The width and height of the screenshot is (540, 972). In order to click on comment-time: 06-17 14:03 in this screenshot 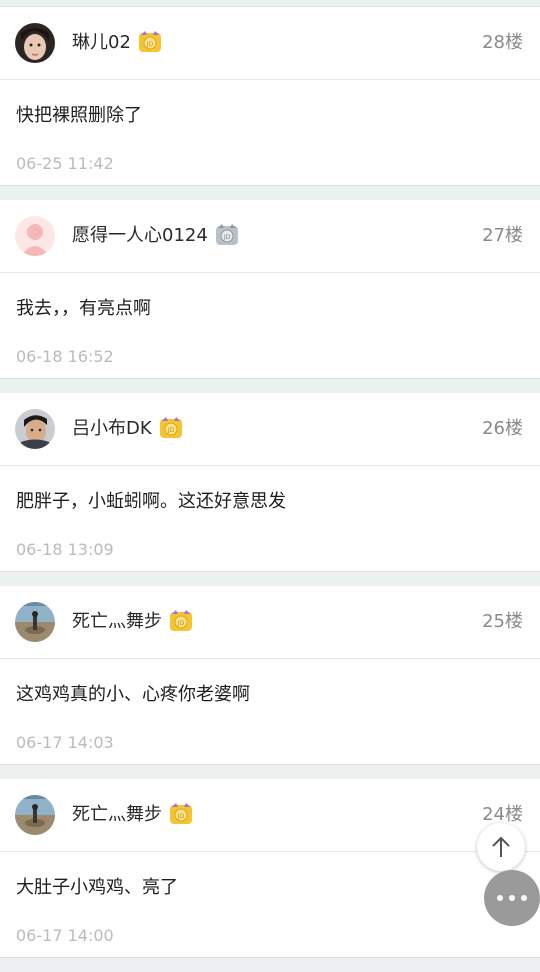, I will do `click(65, 742)`.